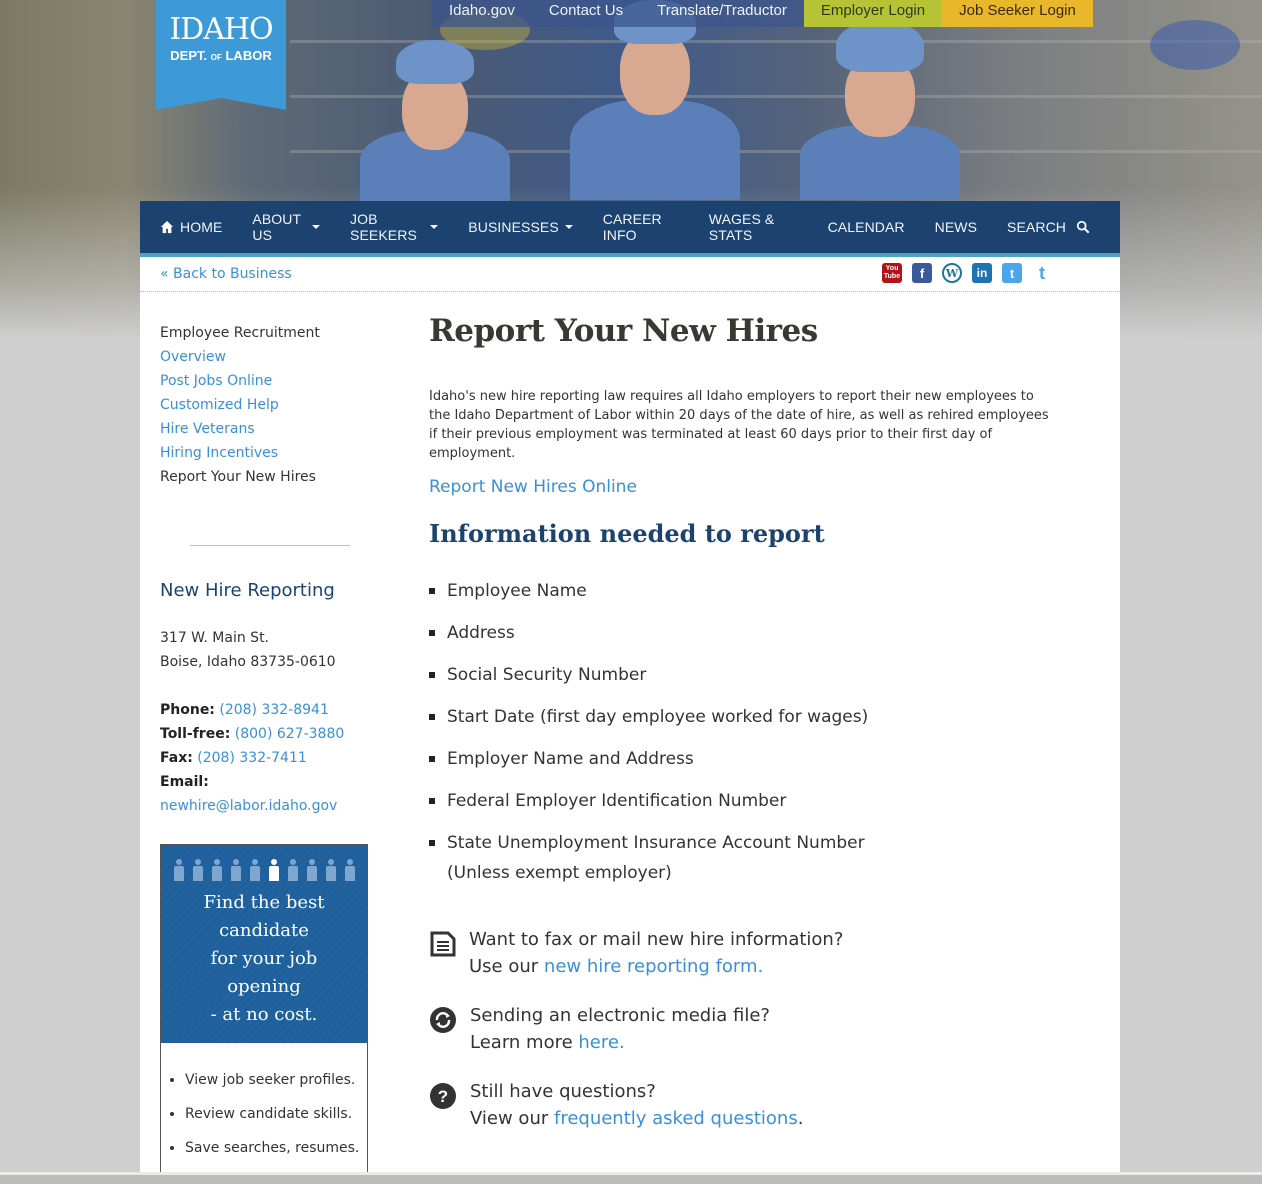  I want to click on nav-wages-stats: WAGES & STATS, so click(753, 227).